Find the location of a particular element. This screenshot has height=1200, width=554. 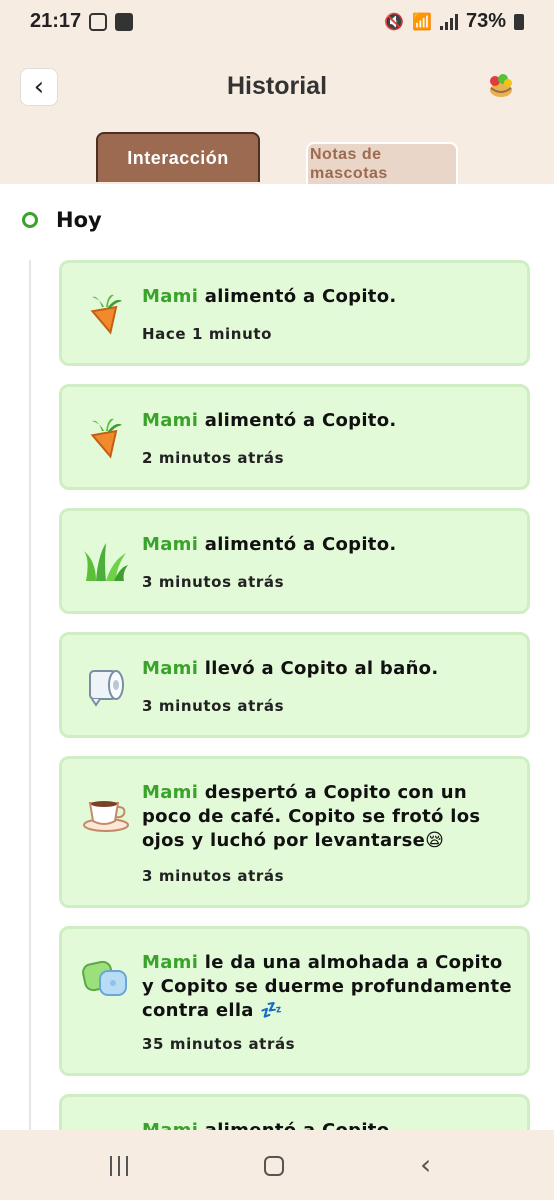

status-right: 🔇 📶 73% is located at coordinates (454, 21).